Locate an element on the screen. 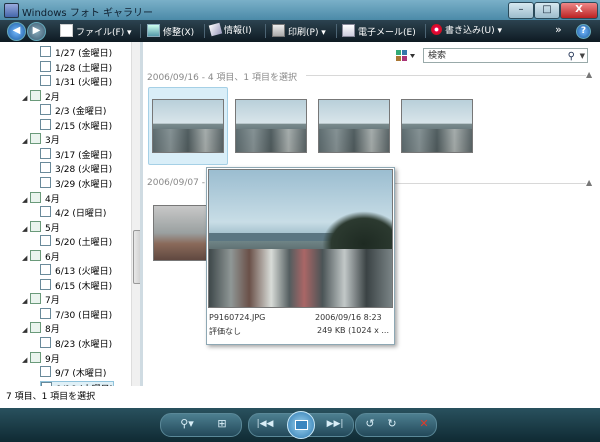 This screenshot has width=600, height=442. tree-day-item: 8/23 (水曜日) is located at coordinates (76, 343).